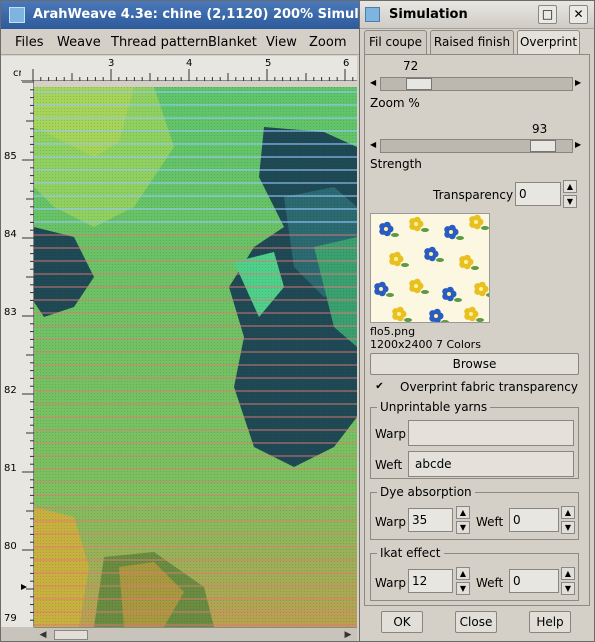 This screenshot has width=595, height=642. What do you see at coordinates (476, 622) in the screenshot?
I see `close-button: Close` at bounding box center [476, 622].